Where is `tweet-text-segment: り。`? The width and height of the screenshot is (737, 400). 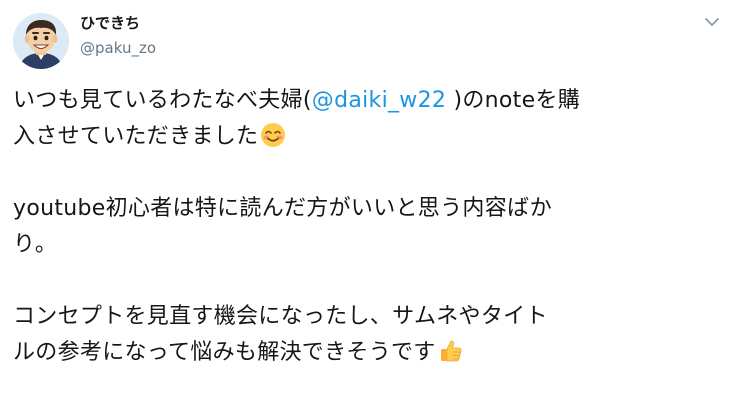 tweet-text-segment: り。 is located at coordinates (35, 244).